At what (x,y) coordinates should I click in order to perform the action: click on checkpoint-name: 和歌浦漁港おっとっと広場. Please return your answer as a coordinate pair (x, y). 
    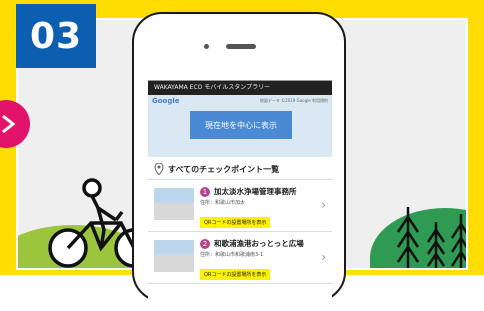
    Looking at the image, I should click on (259, 243).